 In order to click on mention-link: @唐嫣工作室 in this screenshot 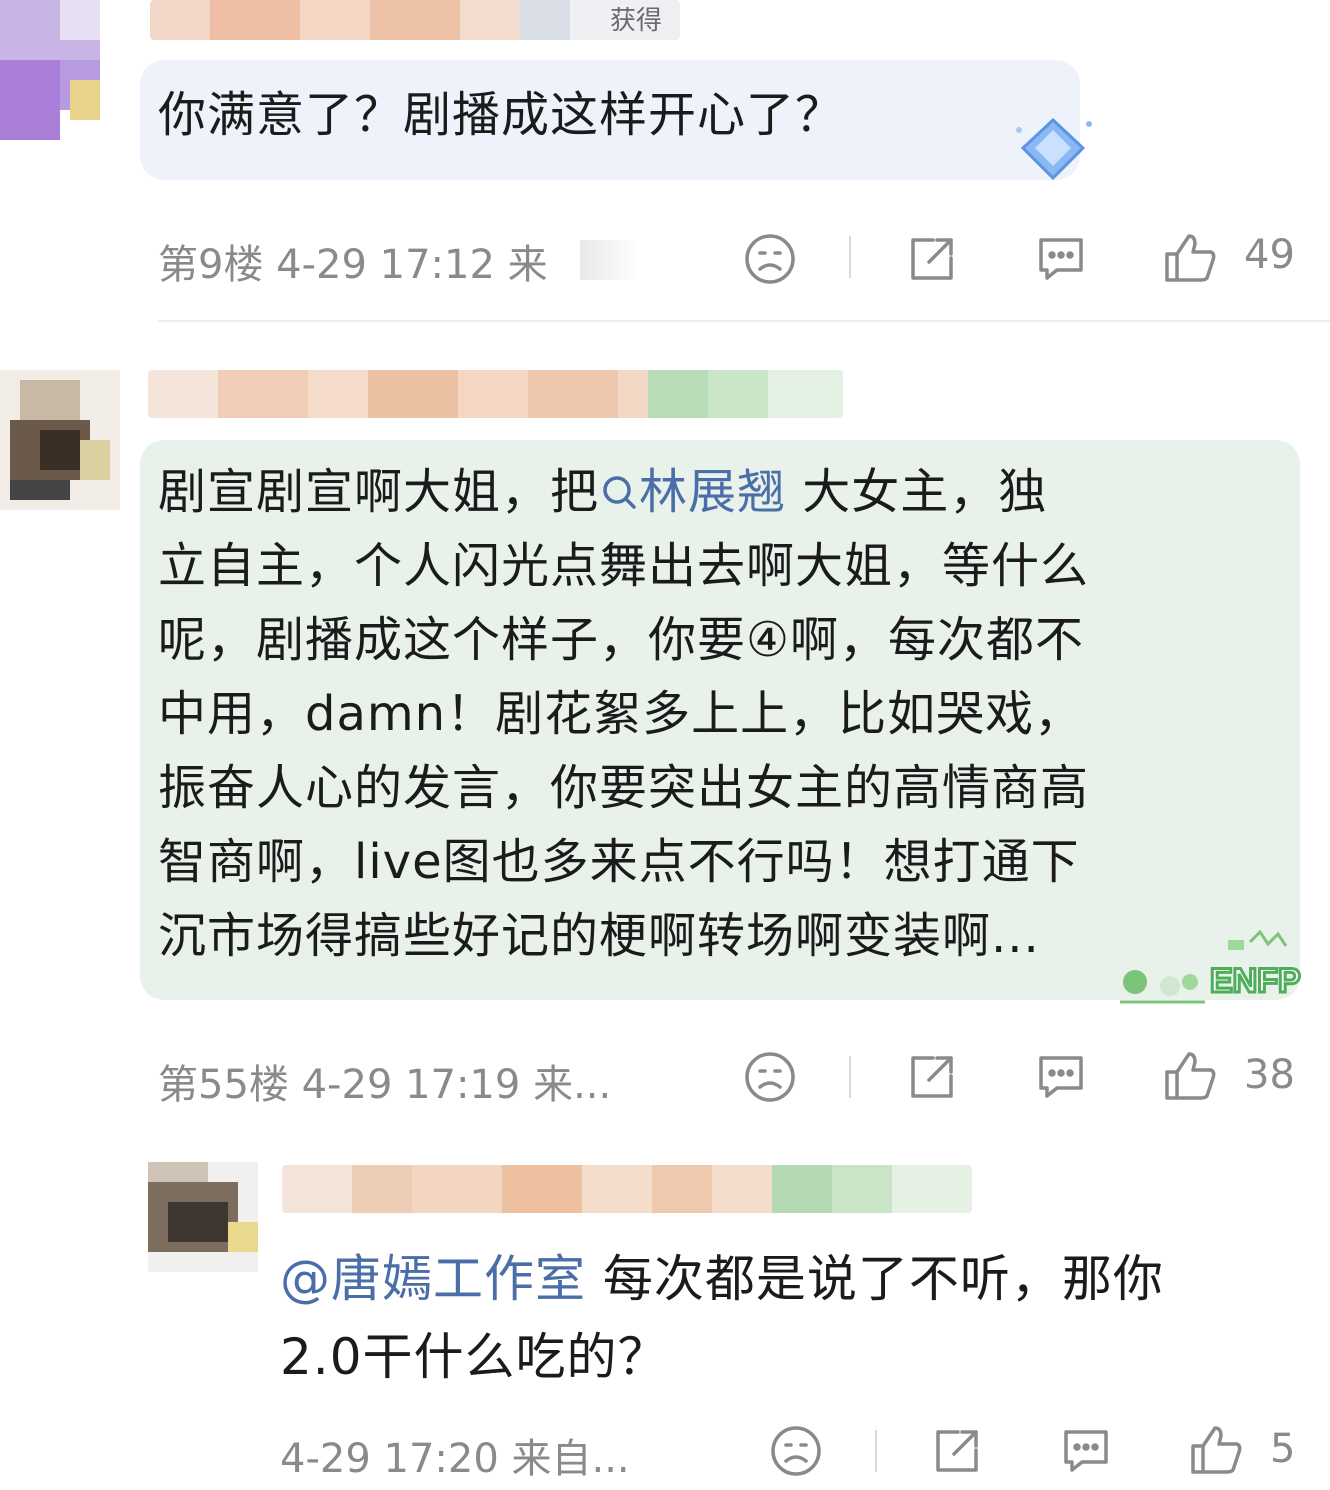, I will do `click(433, 1279)`.